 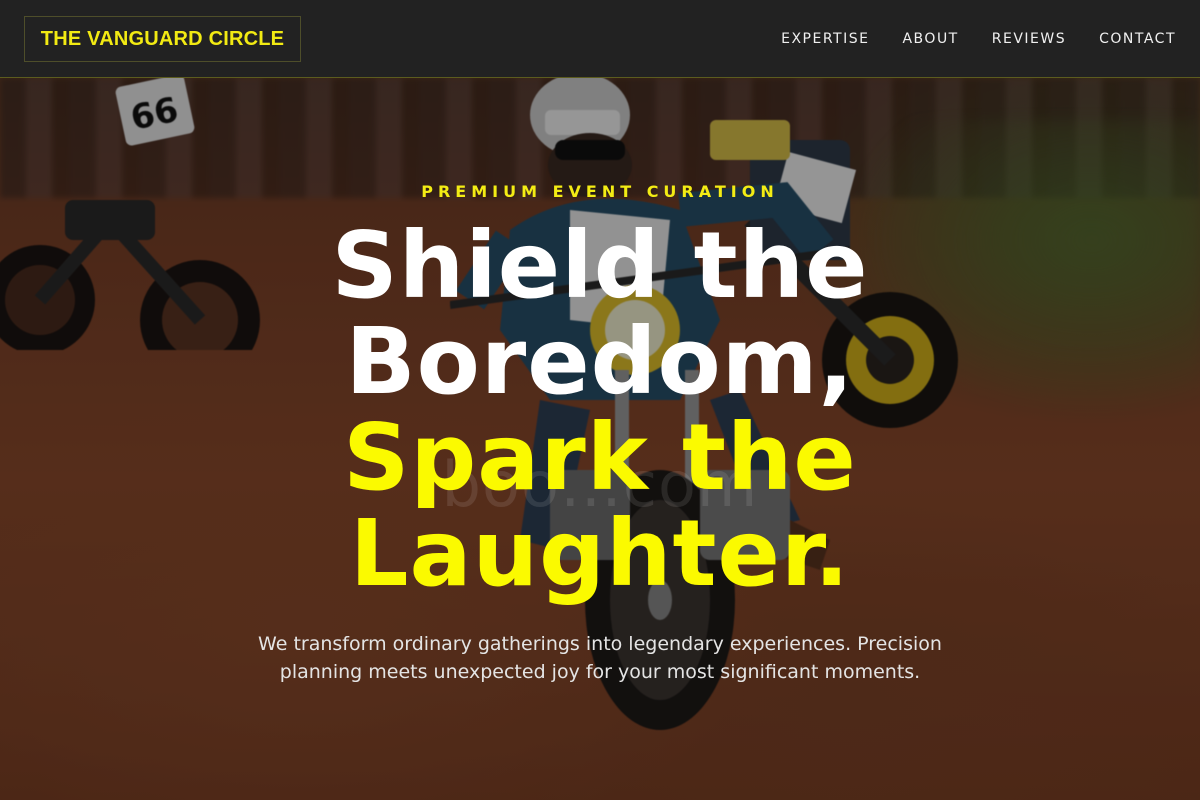 What do you see at coordinates (600, 265) in the screenshot?
I see `headline-line-1: Shield the` at bounding box center [600, 265].